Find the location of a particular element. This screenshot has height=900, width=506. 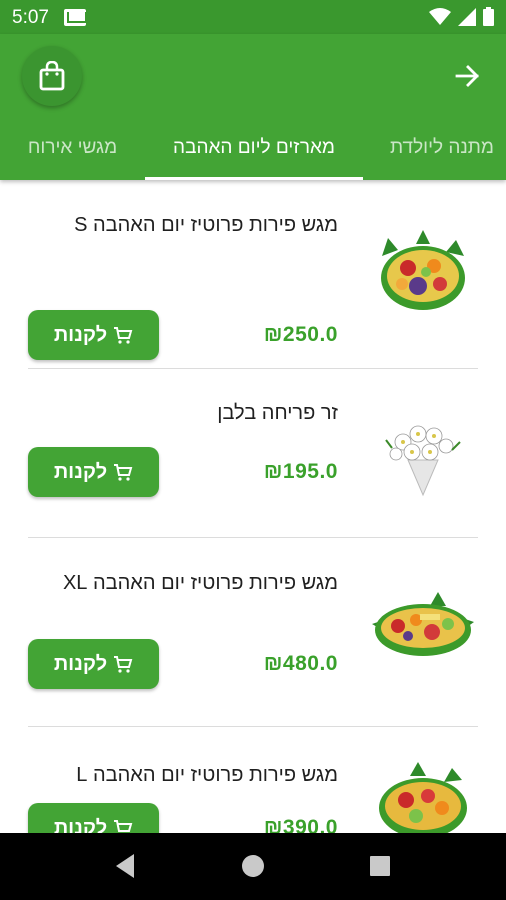

category-tabs: מתנה ליולדת מארזים ליום האהבה מגשי אירוח is located at coordinates (253, 154).